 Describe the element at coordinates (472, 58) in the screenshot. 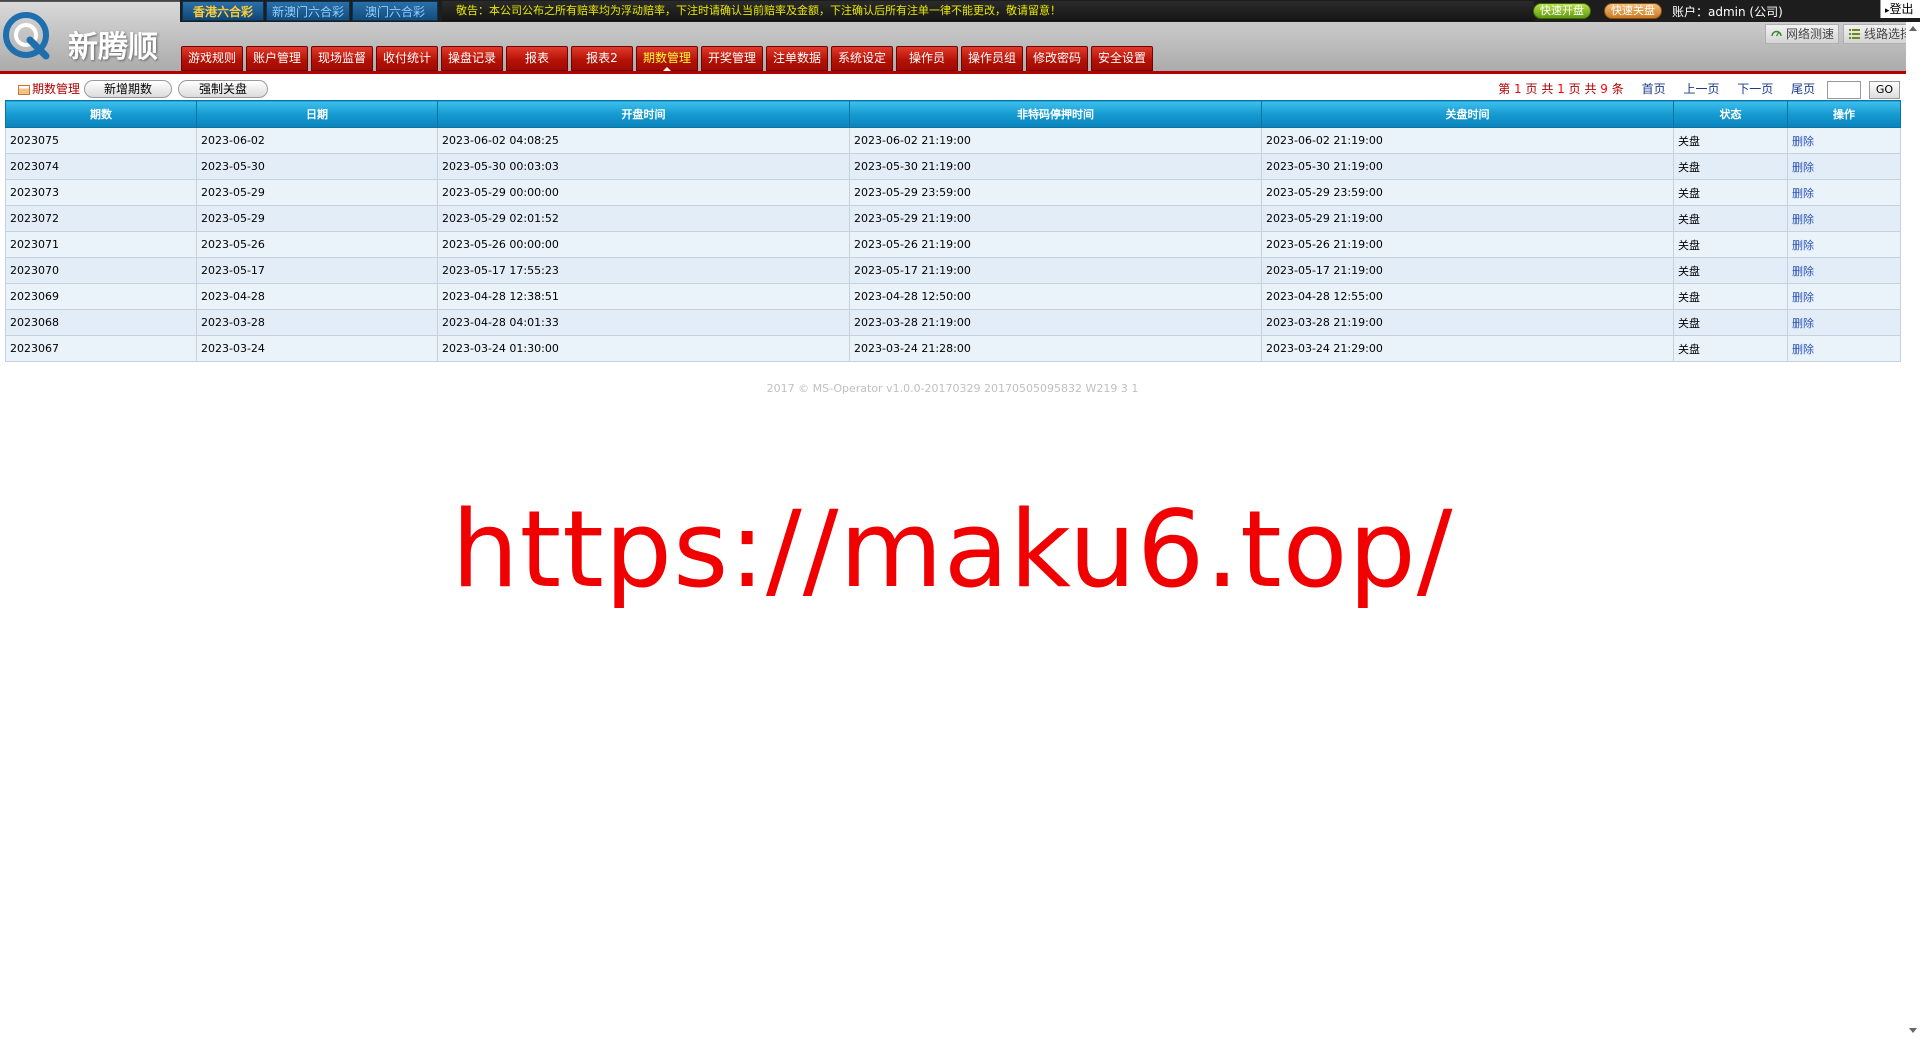

I see `nav-trade-records: 操盘记录` at that location.